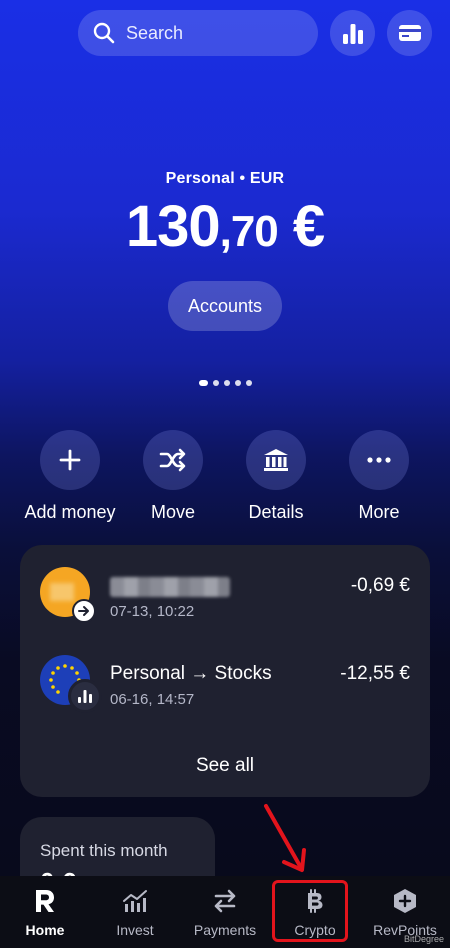 The width and height of the screenshot is (450, 948). Describe the element at coordinates (225, 686) in the screenshot. I see `transaction-row: Personal → Stocks 06-16, 14:57 -12,55 €` at that location.